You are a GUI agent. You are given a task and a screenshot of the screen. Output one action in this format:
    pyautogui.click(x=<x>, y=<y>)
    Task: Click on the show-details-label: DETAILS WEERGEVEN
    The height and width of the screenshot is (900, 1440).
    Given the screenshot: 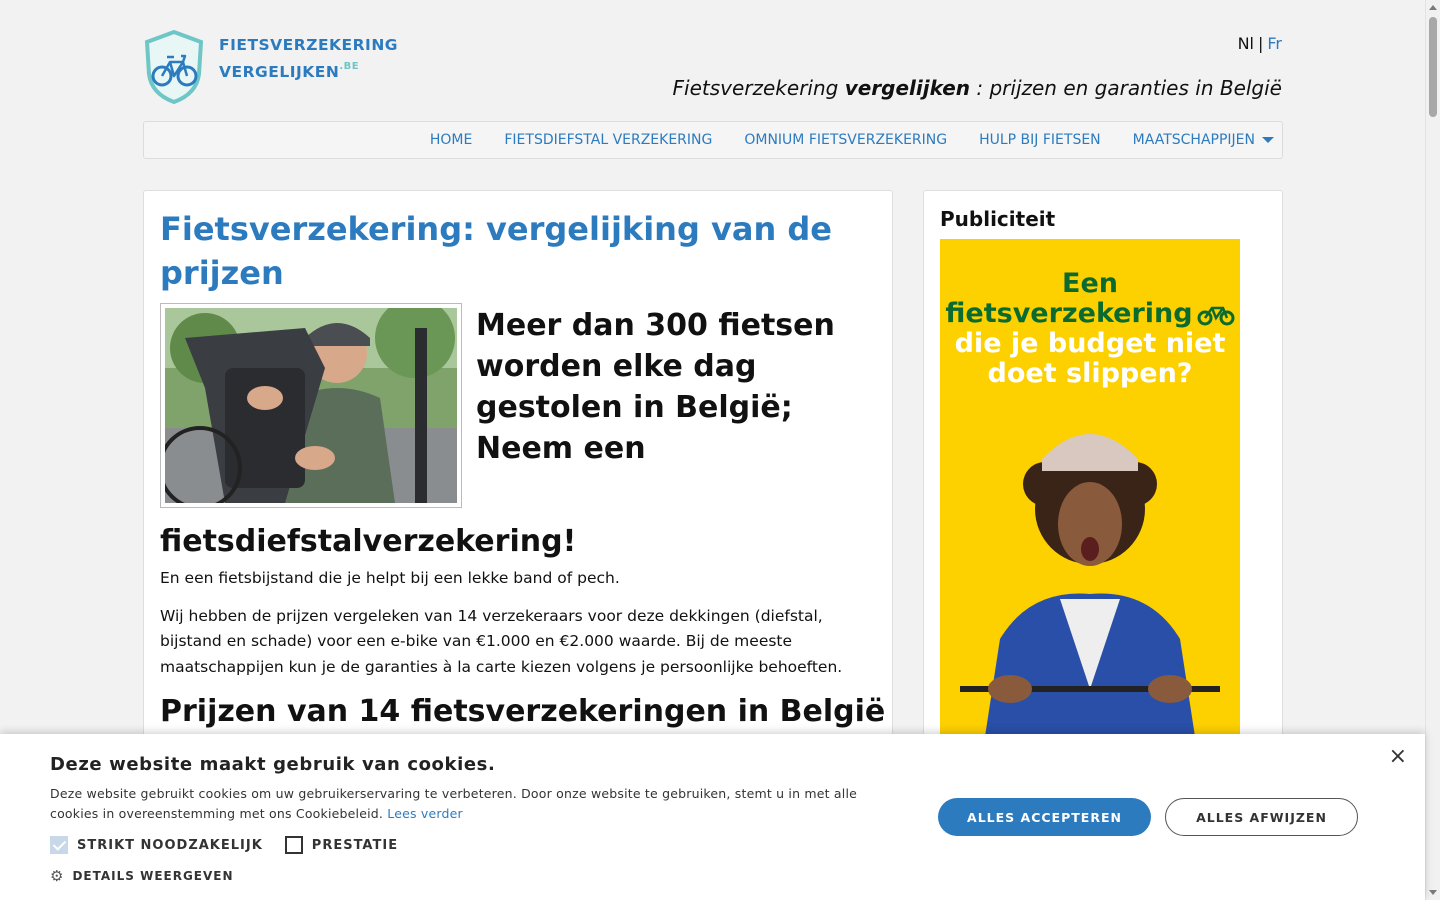 What is the action you would take?
    pyautogui.click(x=153, y=876)
    